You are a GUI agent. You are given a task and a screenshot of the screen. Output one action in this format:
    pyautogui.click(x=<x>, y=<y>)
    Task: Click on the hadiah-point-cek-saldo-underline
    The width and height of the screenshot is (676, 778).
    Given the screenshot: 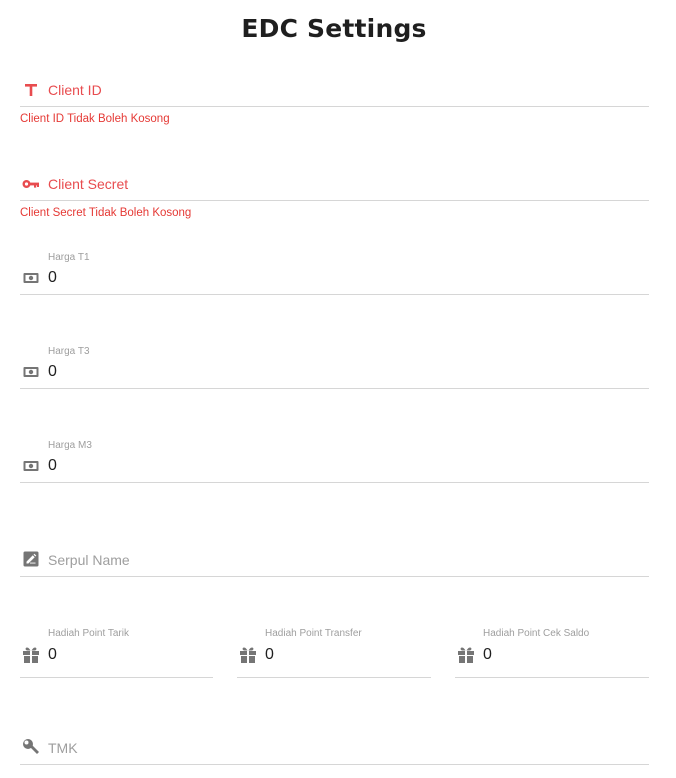 What is the action you would take?
    pyautogui.click(x=552, y=677)
    